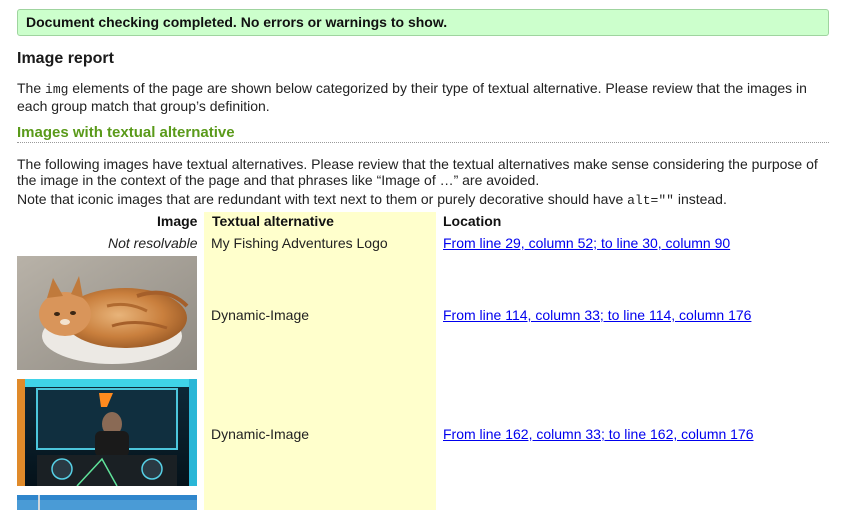 The height and width of the screenshot is (510, 848). I want to click on cat-photo-thumbnail, so click(107, 313).